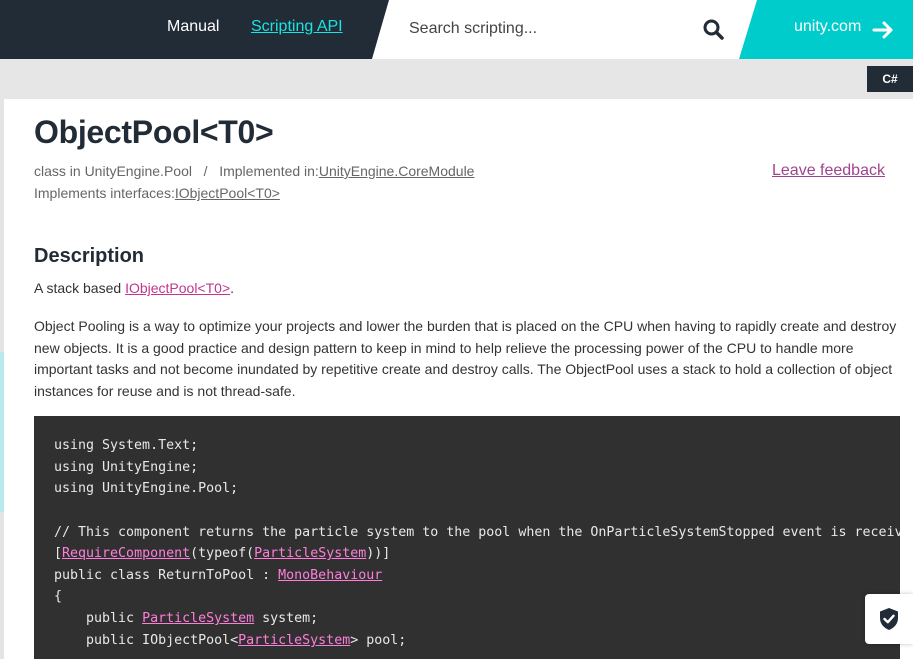 Image resolution: width=913 pixels, height=659 pixels. Describe the element at coordinates (80, 288) in the screenshot. I see `summary-prefix: A stack based` at that location.